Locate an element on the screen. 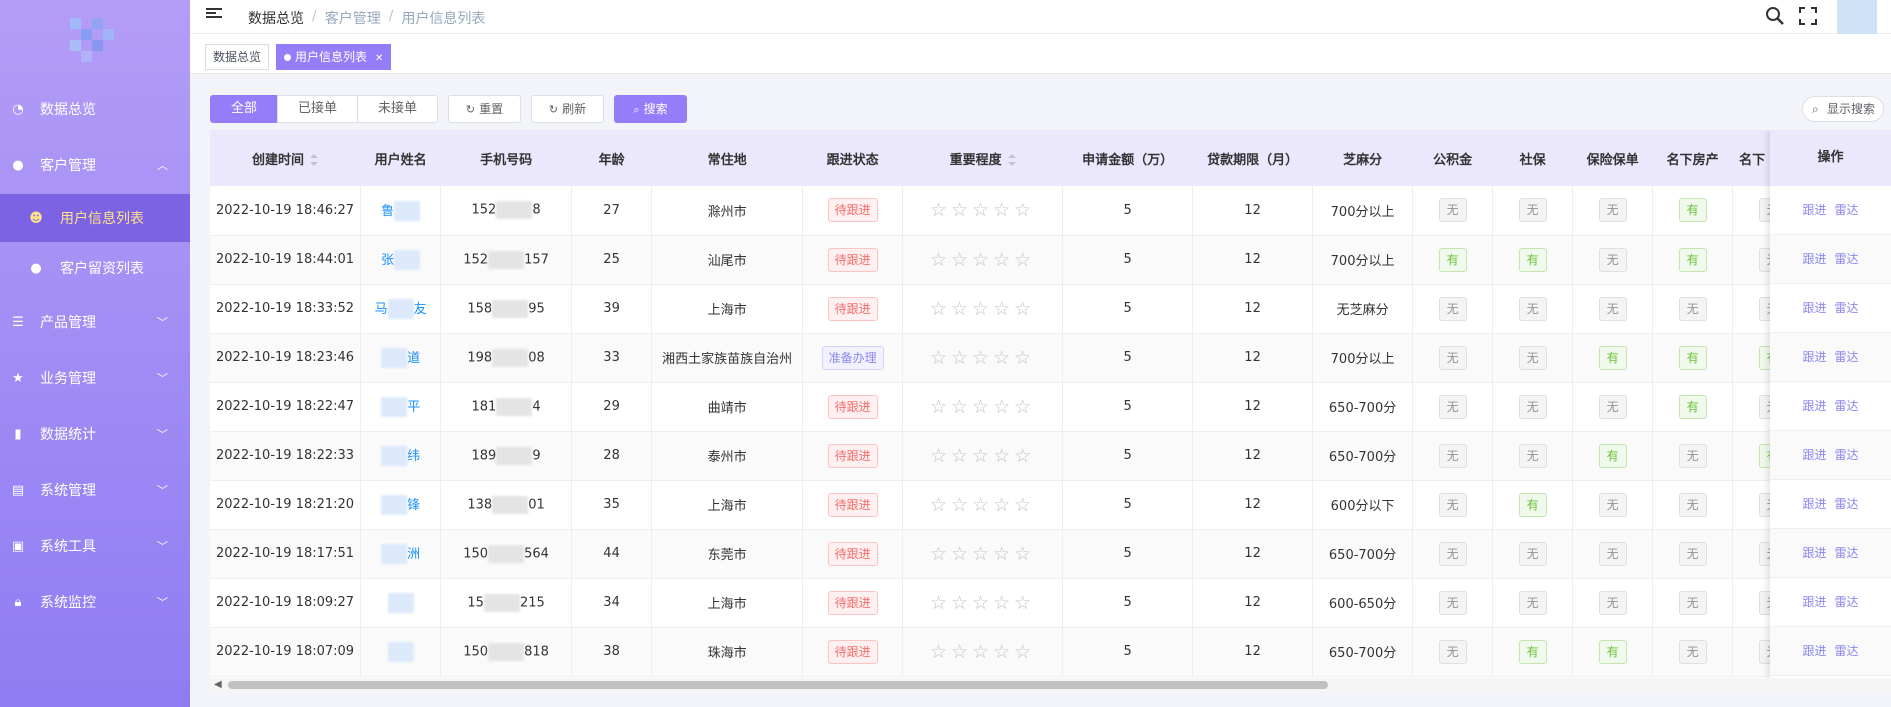 The height and width of the screenshot is (707, 1891). filter-untaken-button: 未接单 is located at coordinates (397, 109).